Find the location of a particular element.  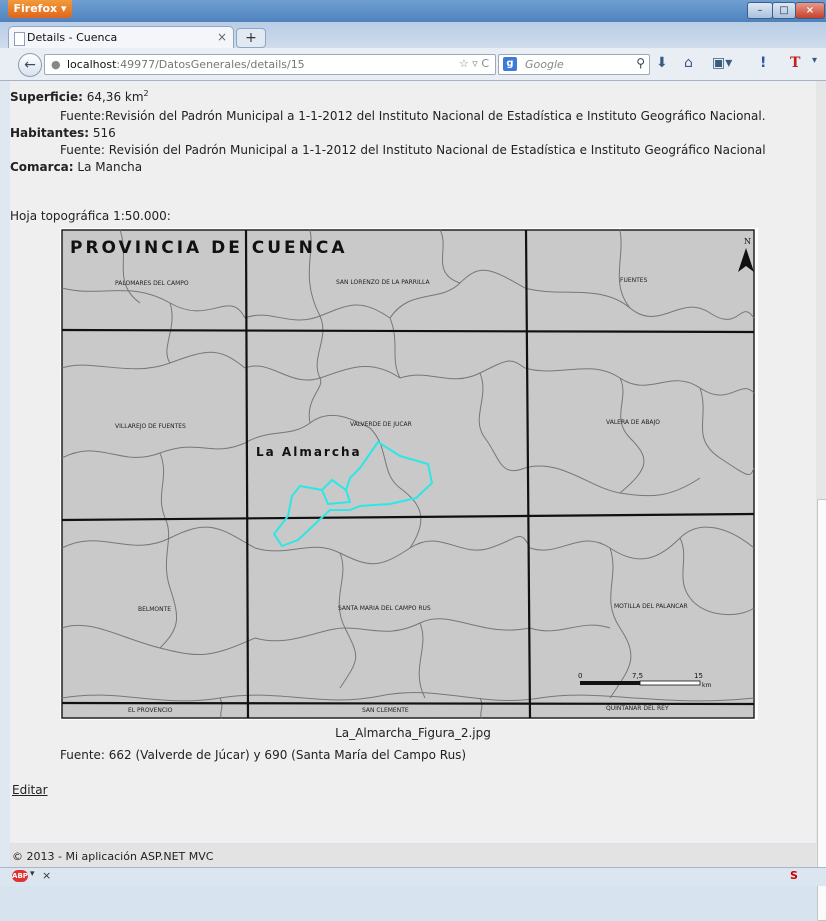

place-fuentes: FUENTES is located at coordinates (634, 280).